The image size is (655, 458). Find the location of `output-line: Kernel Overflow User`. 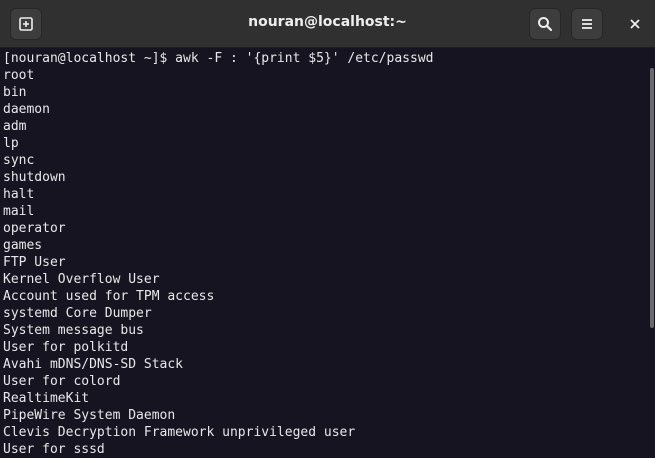

output-line: Kernel Overflow User is located at coordinates (81, 279).